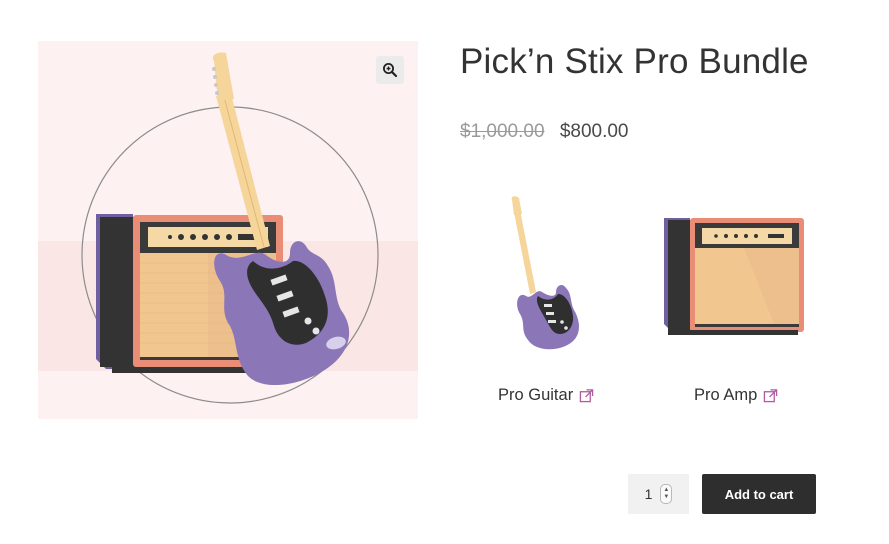  I want to click on regular-price: $1,000.00, so click(502, 131).